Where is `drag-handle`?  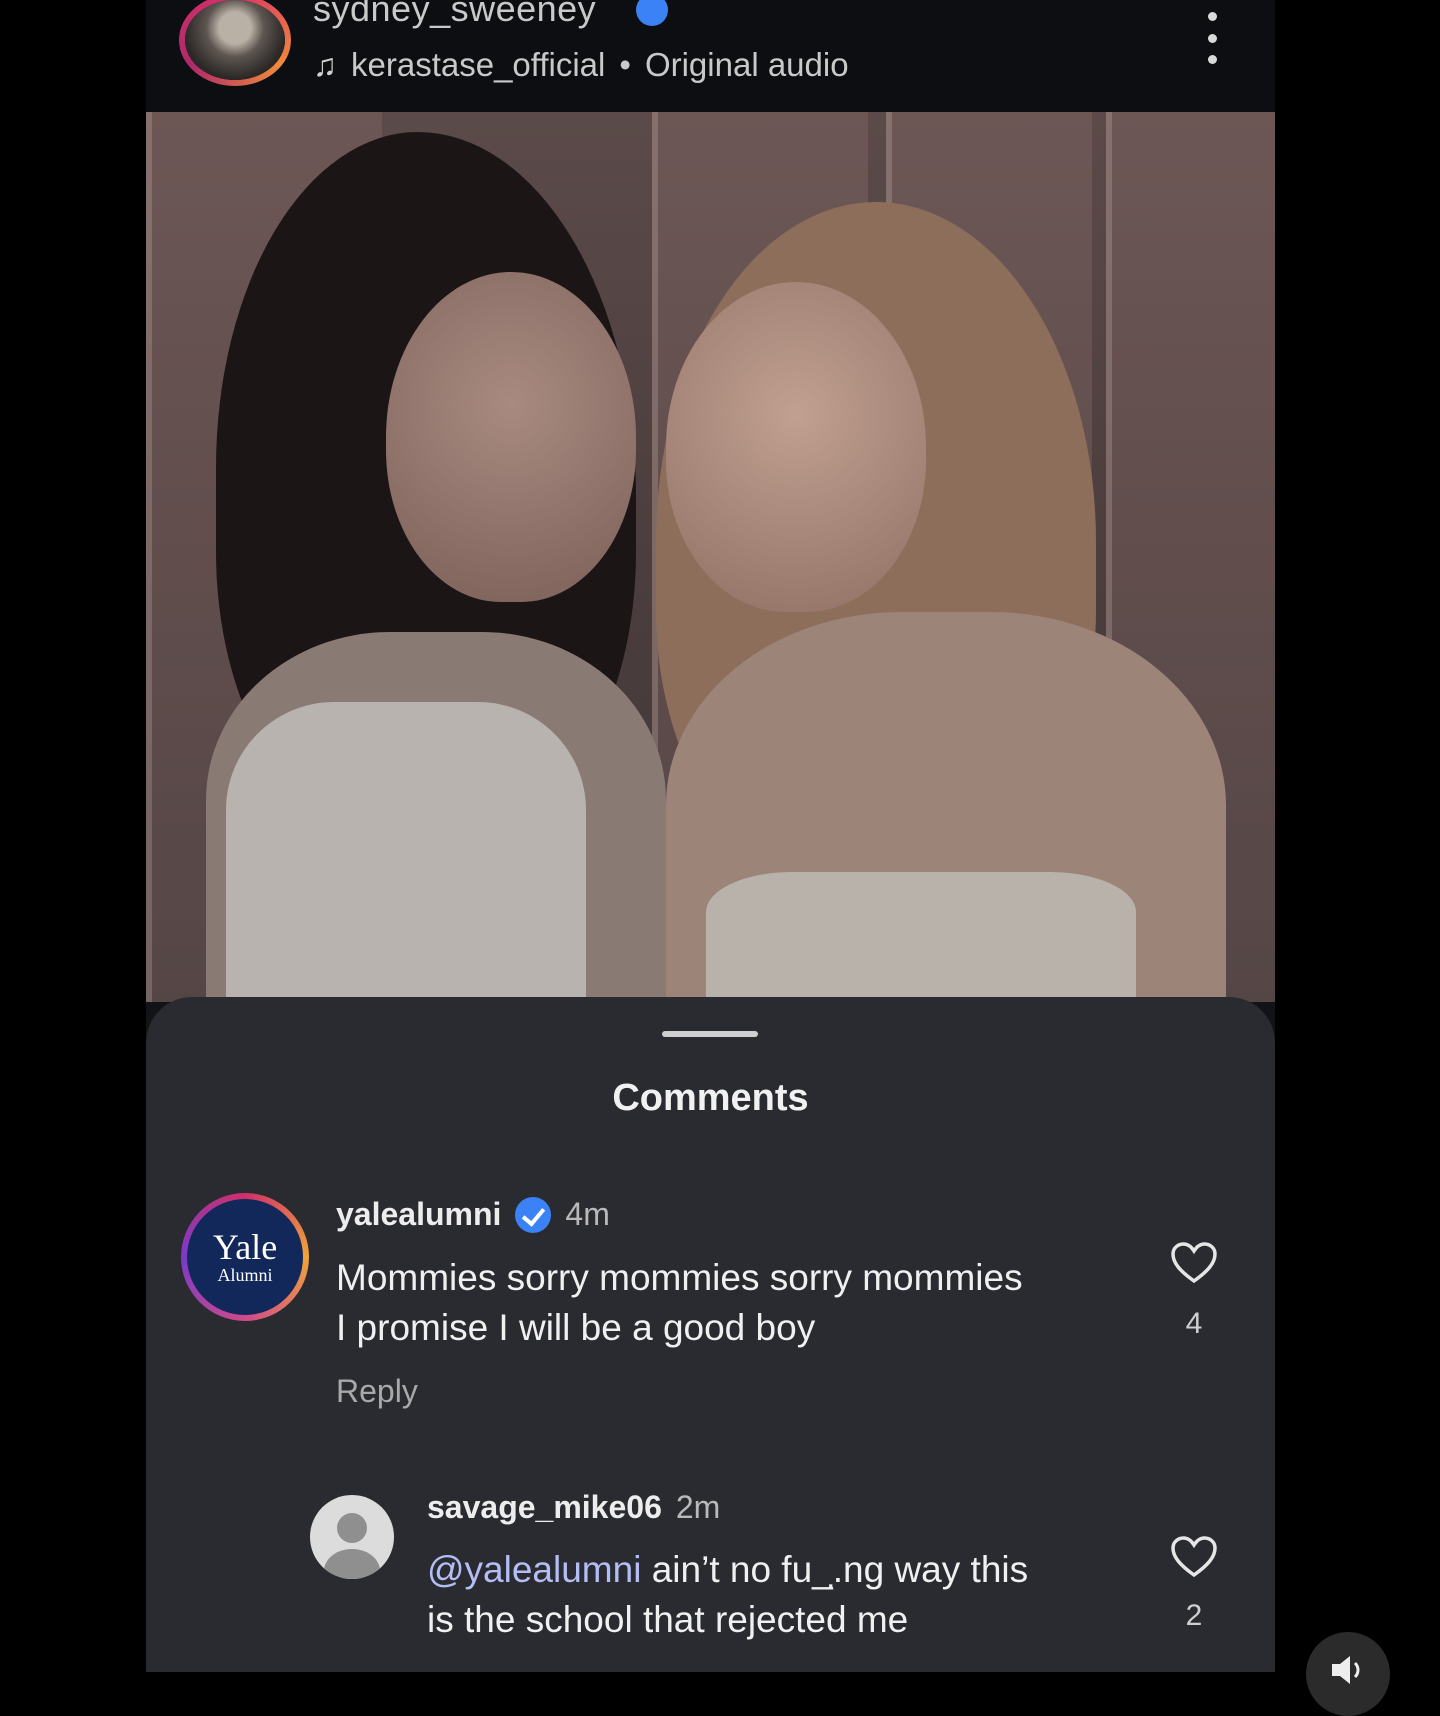
drag-handle is located at coordinates (710, 1034).